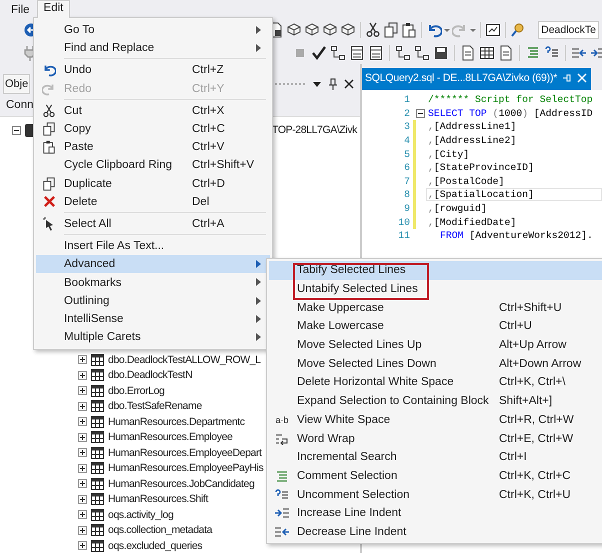  Describe the element at coordinates (510, 99) in the screenshot. I see `code-line: /****** Script for SelectTop` at that location.